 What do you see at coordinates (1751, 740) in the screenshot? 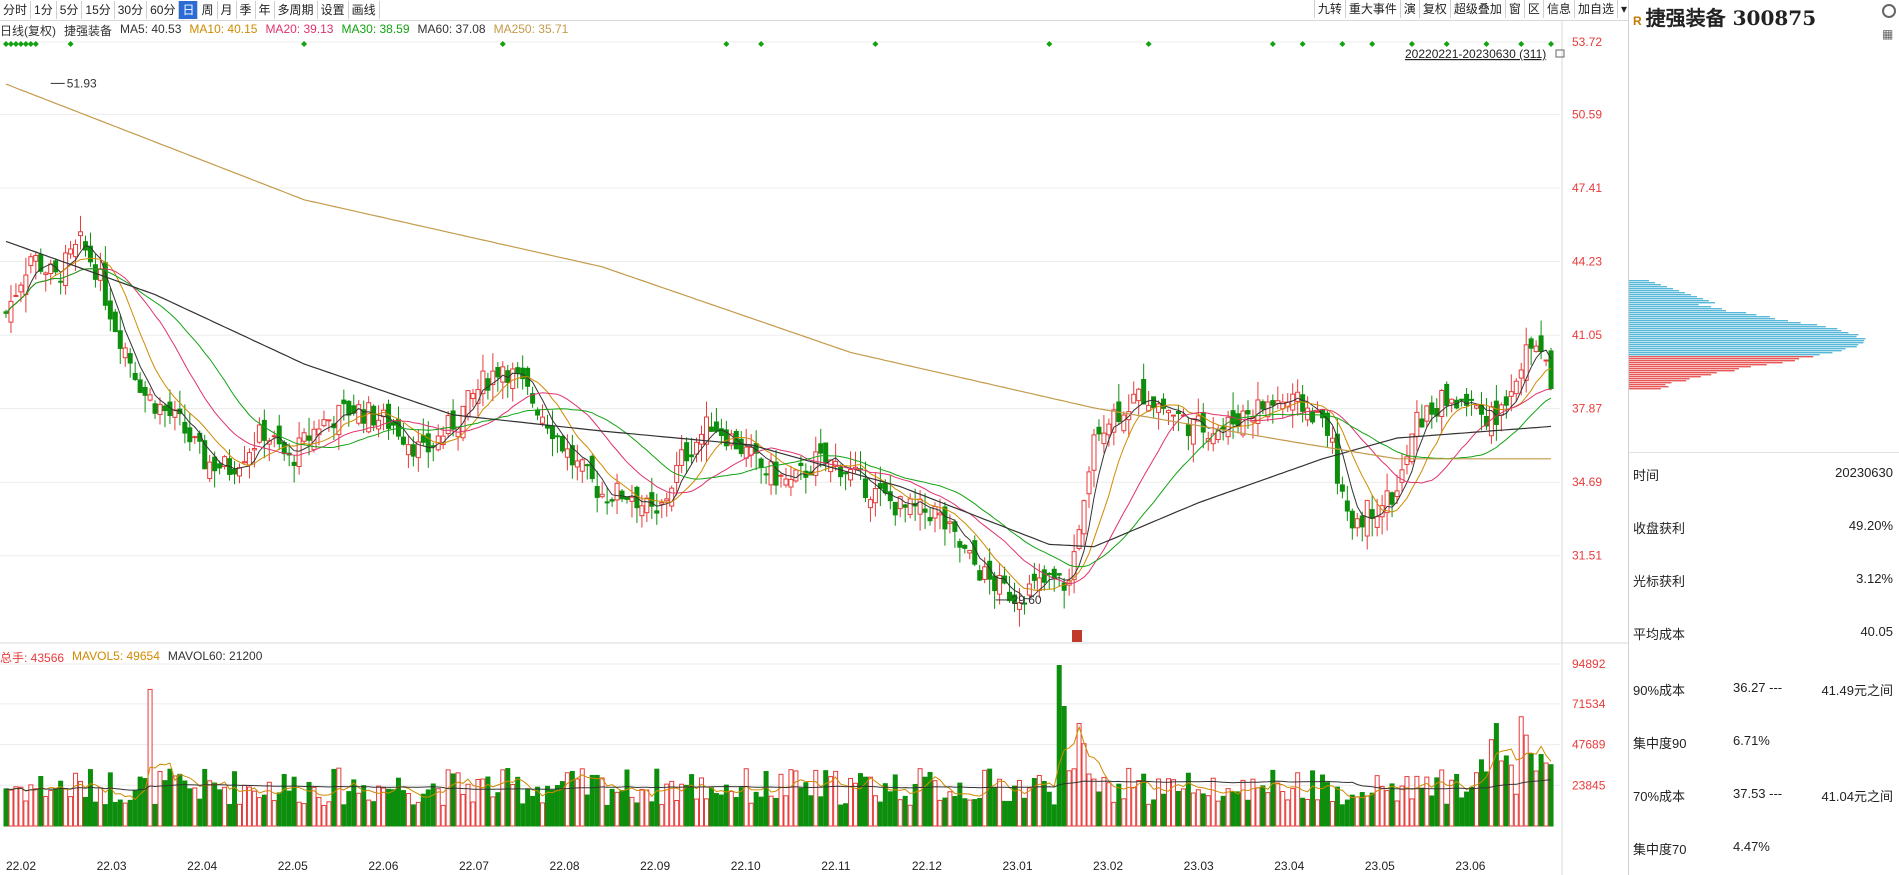
I see `stat-mid: 6.71%` at bounding box center [1751, 740].